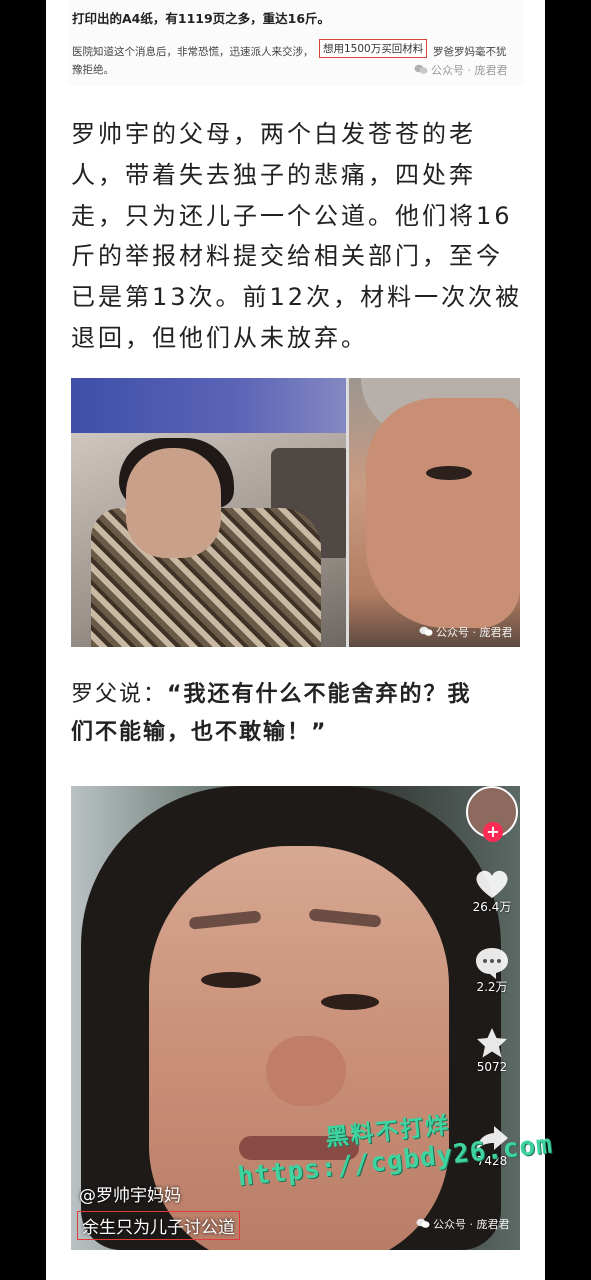 The height and width of the screenshot is (1280, 591). Describe the element at coordinates (297, 297) in the screenshot. I see `paragraph-line: 已是第13次。前12次，材料一次次被` at that location.